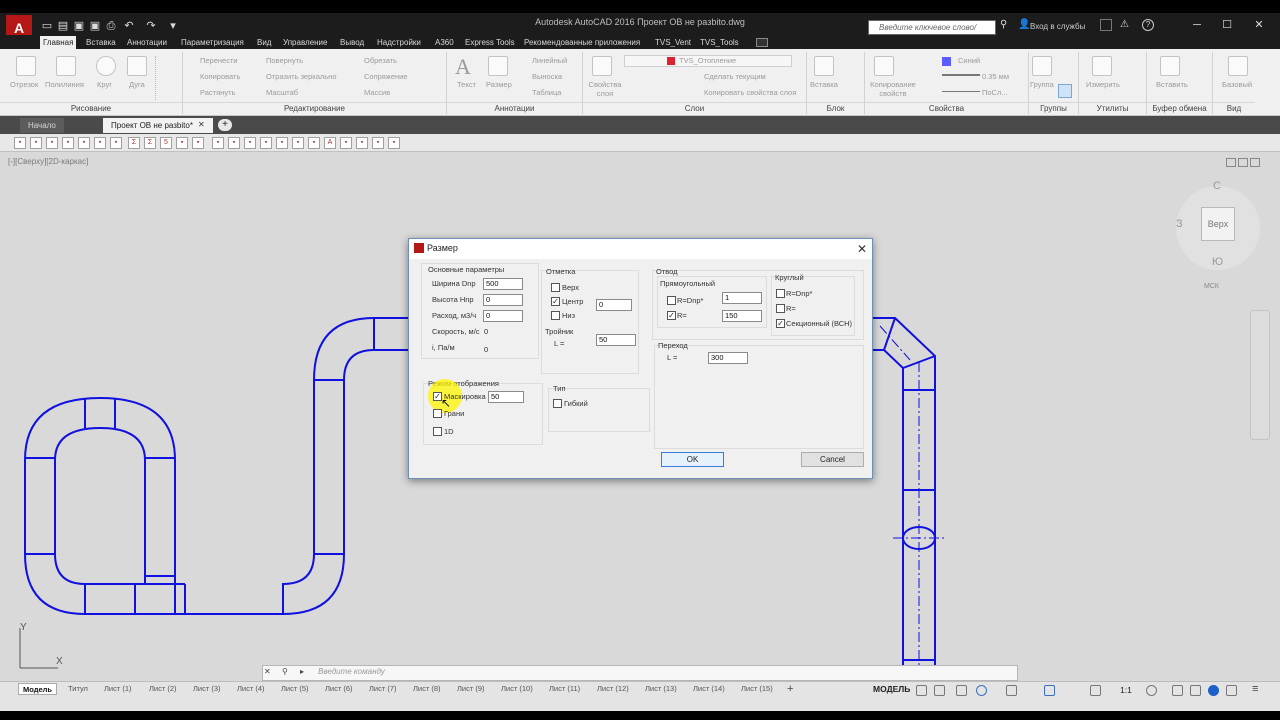  I want to click on maximize-button: ☐, so click(1227, 25).